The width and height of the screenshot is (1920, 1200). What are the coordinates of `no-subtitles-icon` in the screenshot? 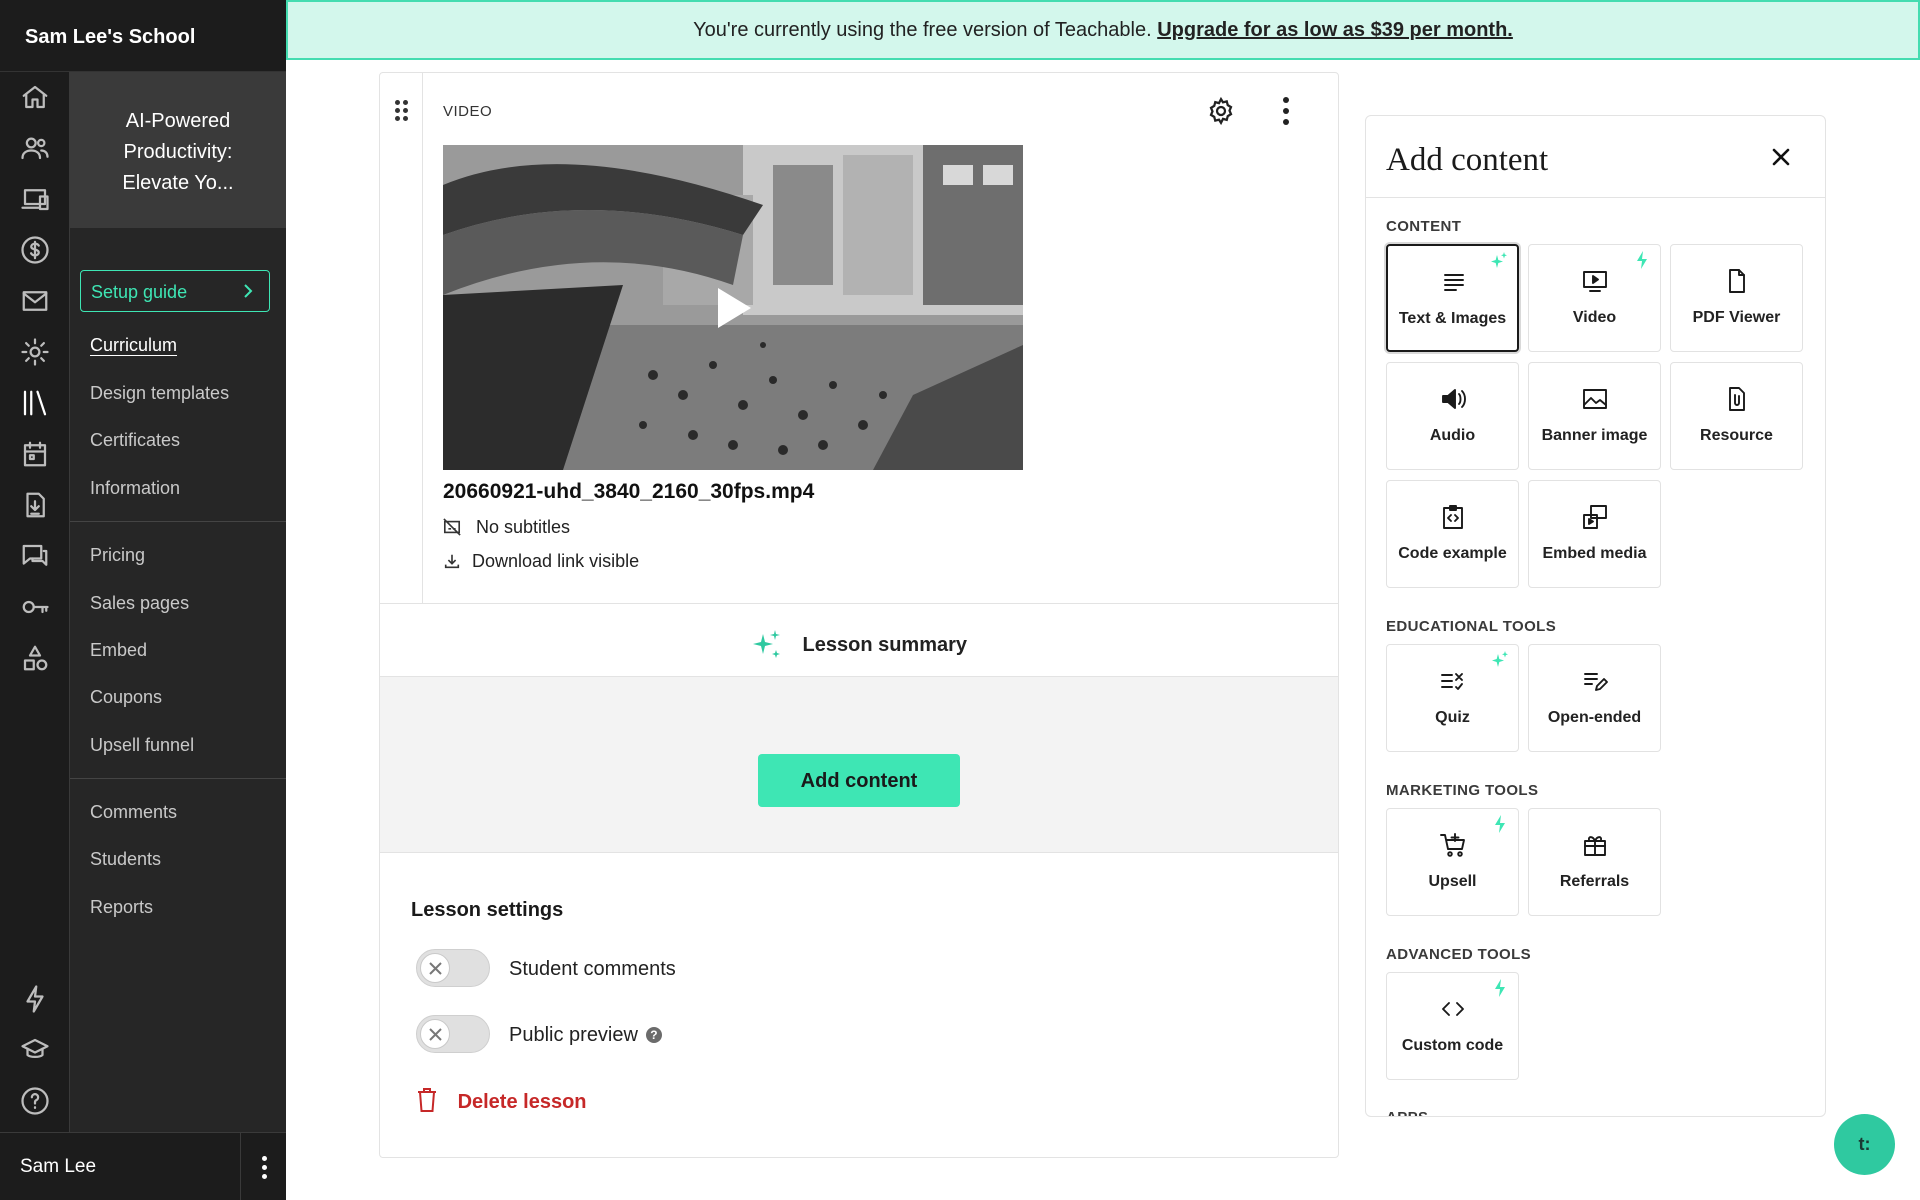 It's located at (459, 527).